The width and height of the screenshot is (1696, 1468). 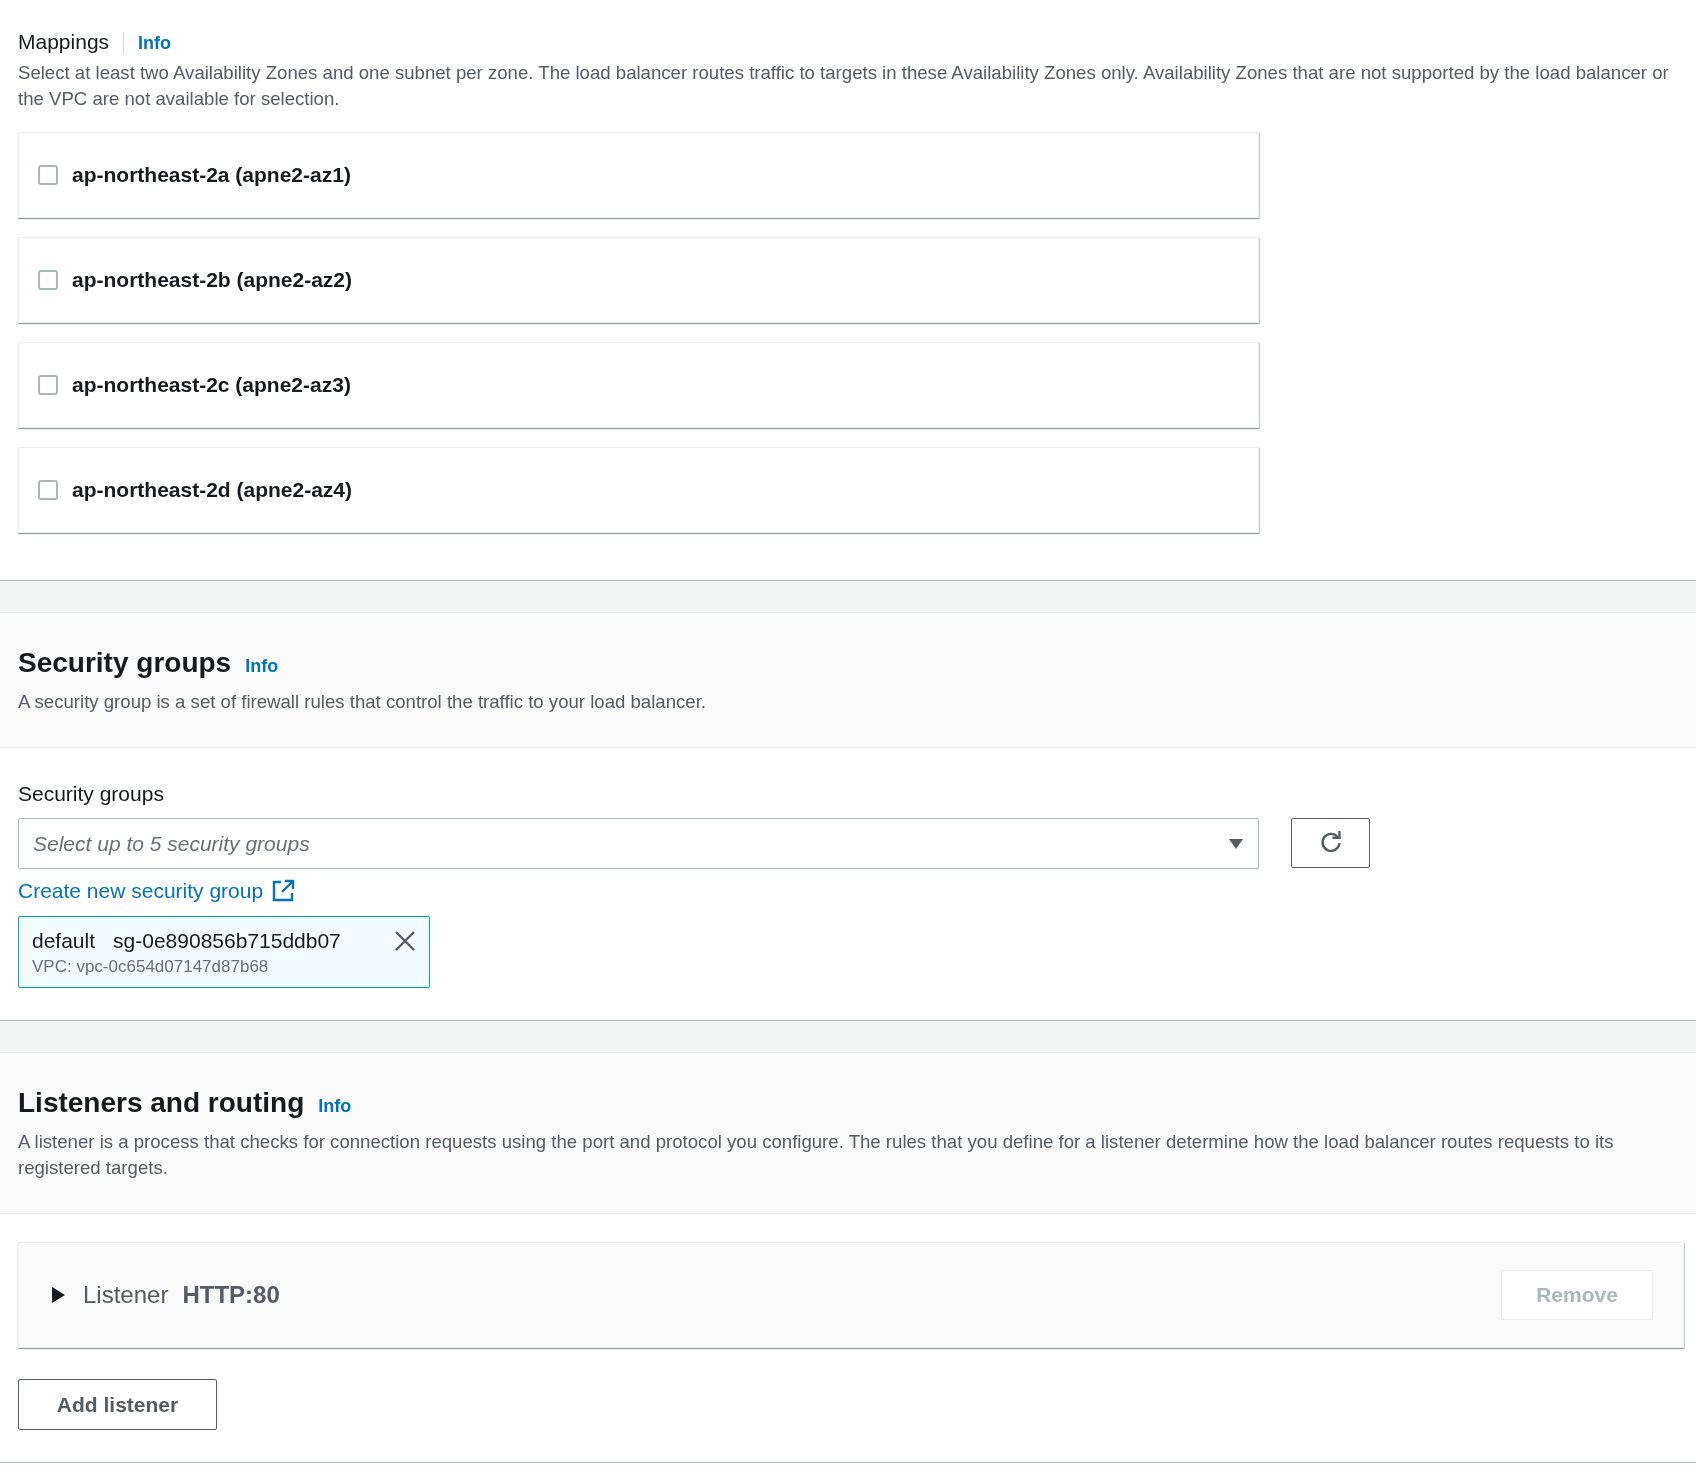 I want to click on zone-label: ap-northeast-2b (apne2-az2), so click(x=212, y=280).